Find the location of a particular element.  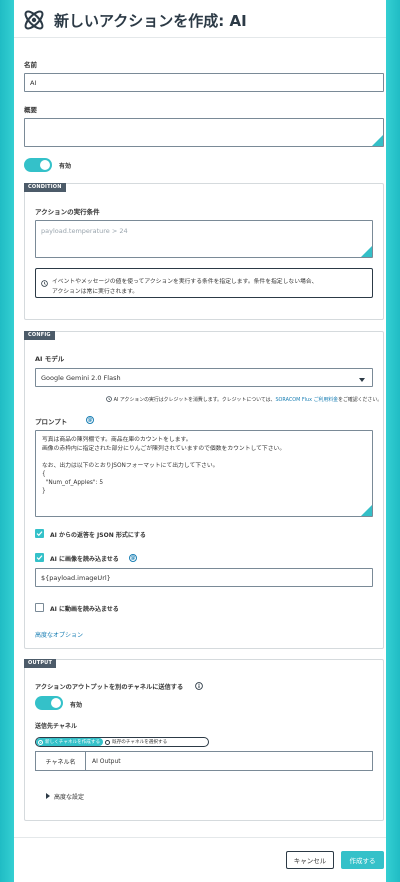

pricing-link: SORACOM Flux ご利用料金 is located at coordinates (306, 400).